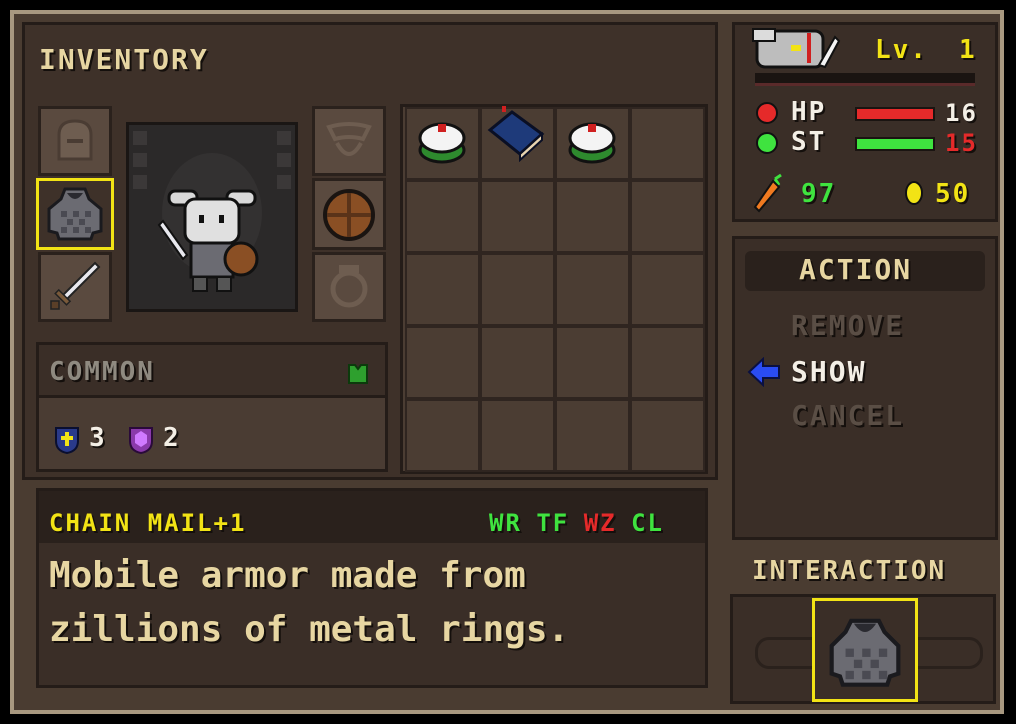  I want to click on interaction-title: INTERACTION, so click(849, 571).